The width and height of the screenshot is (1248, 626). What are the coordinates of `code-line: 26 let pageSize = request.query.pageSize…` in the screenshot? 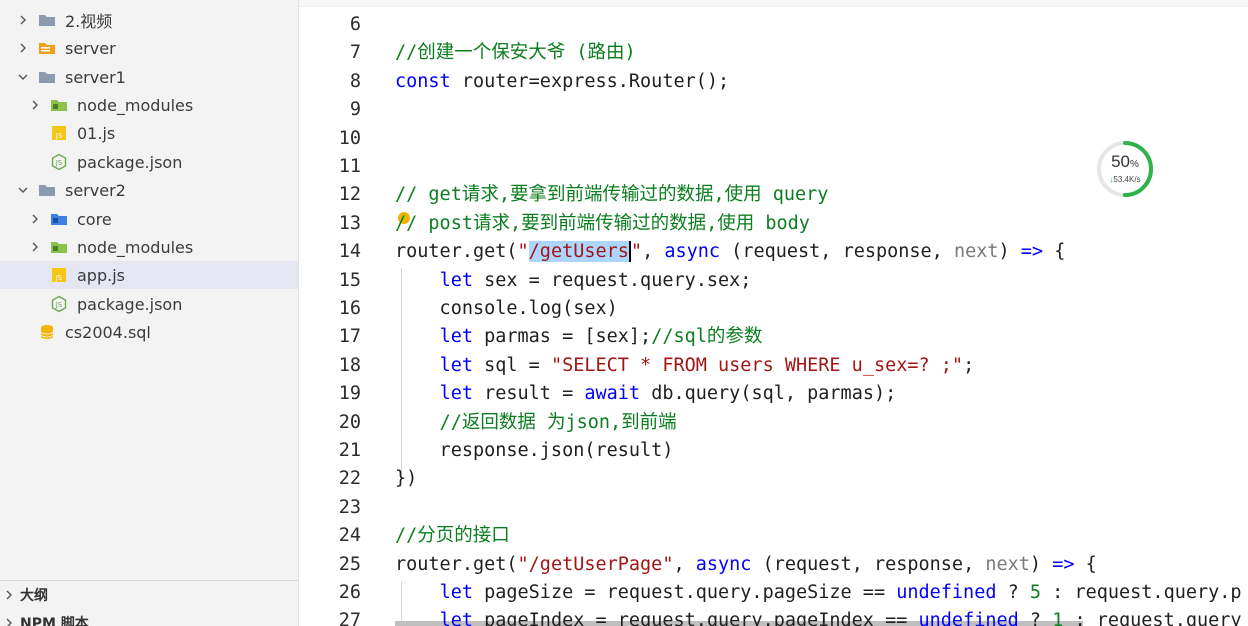 It's located at (773, 593).